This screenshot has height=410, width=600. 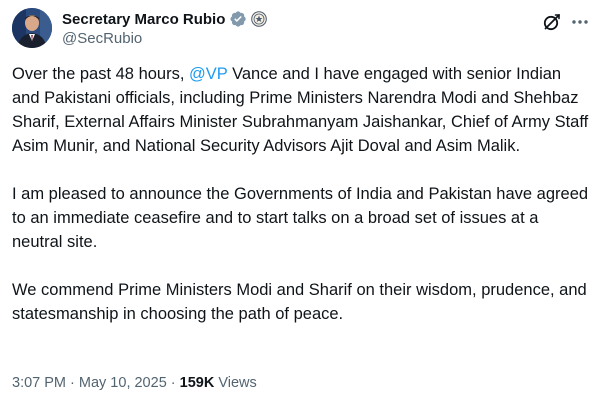 What do you see at coordinates (238, 19) in the screenshot?
I see `verified-badge-icon` at bounding box center [238, 19].